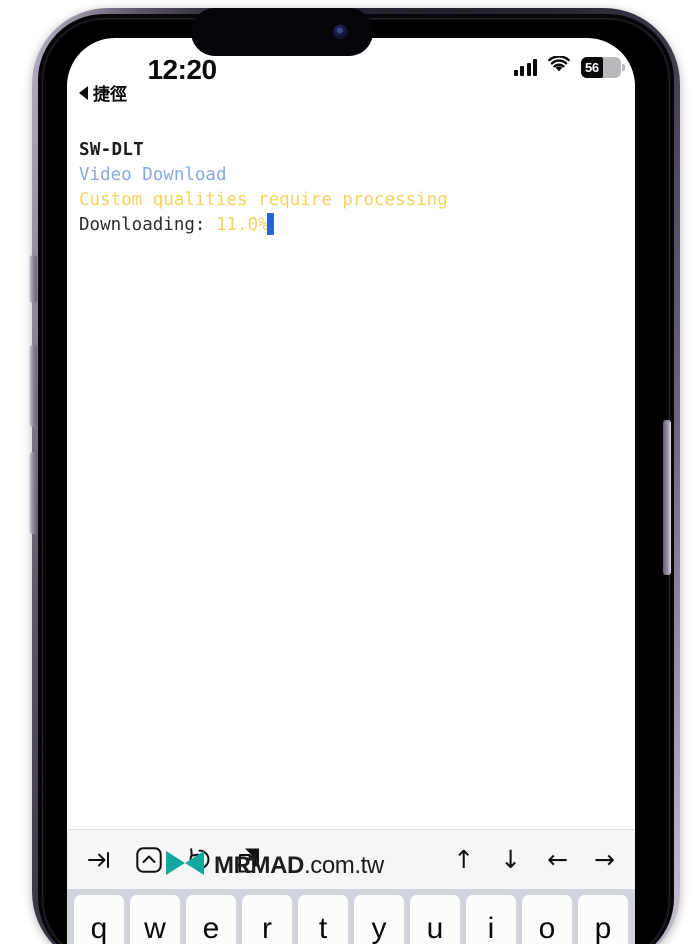 This screenshot has height=944, width=700. I want to click on volume-down-button, so click(33, 493).